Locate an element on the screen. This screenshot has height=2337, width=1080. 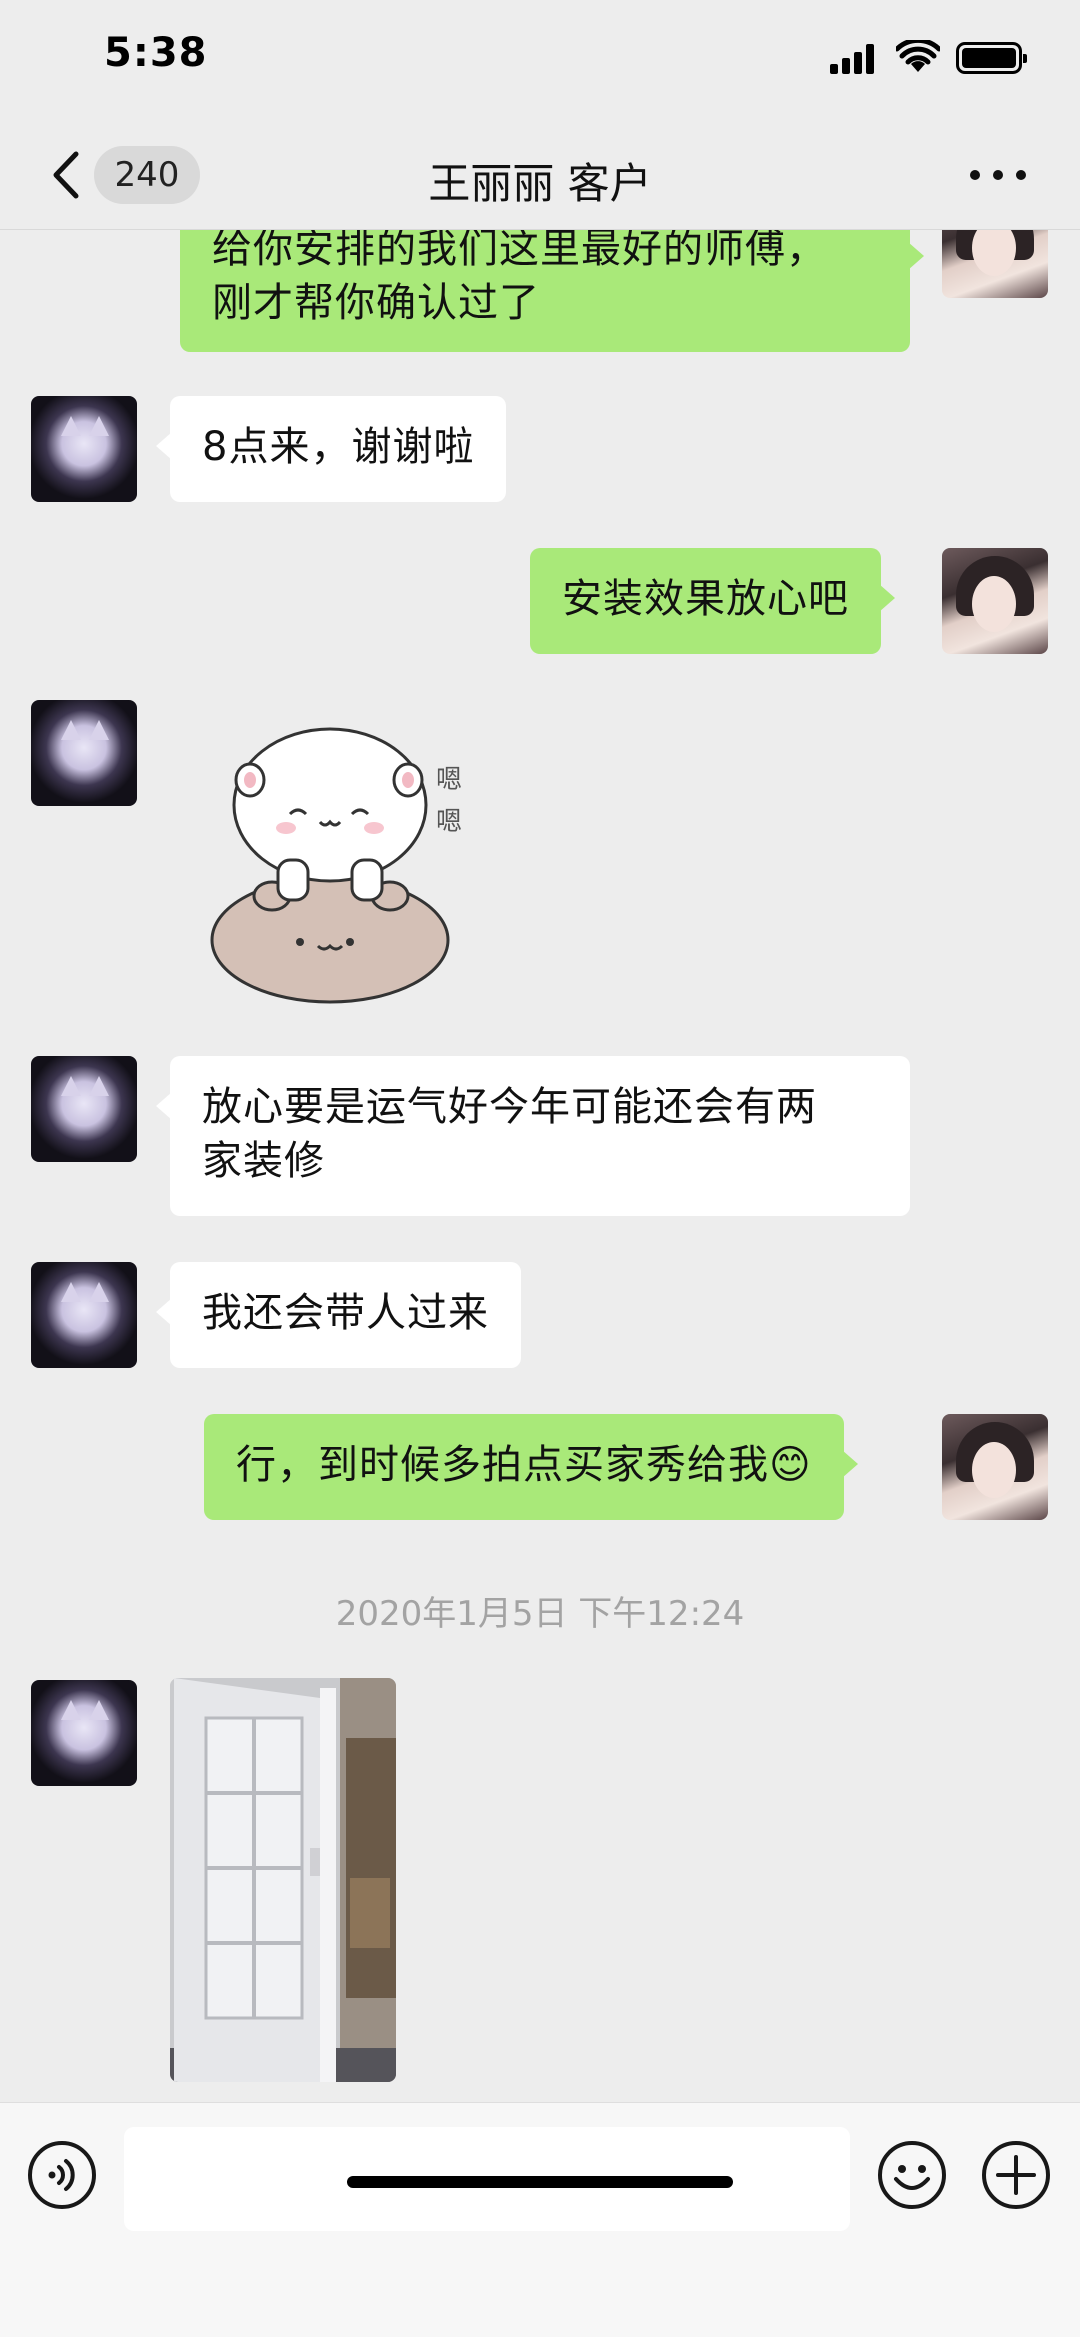
chat-title: 王丽丽 客户 is located at coordinates (540, 183).